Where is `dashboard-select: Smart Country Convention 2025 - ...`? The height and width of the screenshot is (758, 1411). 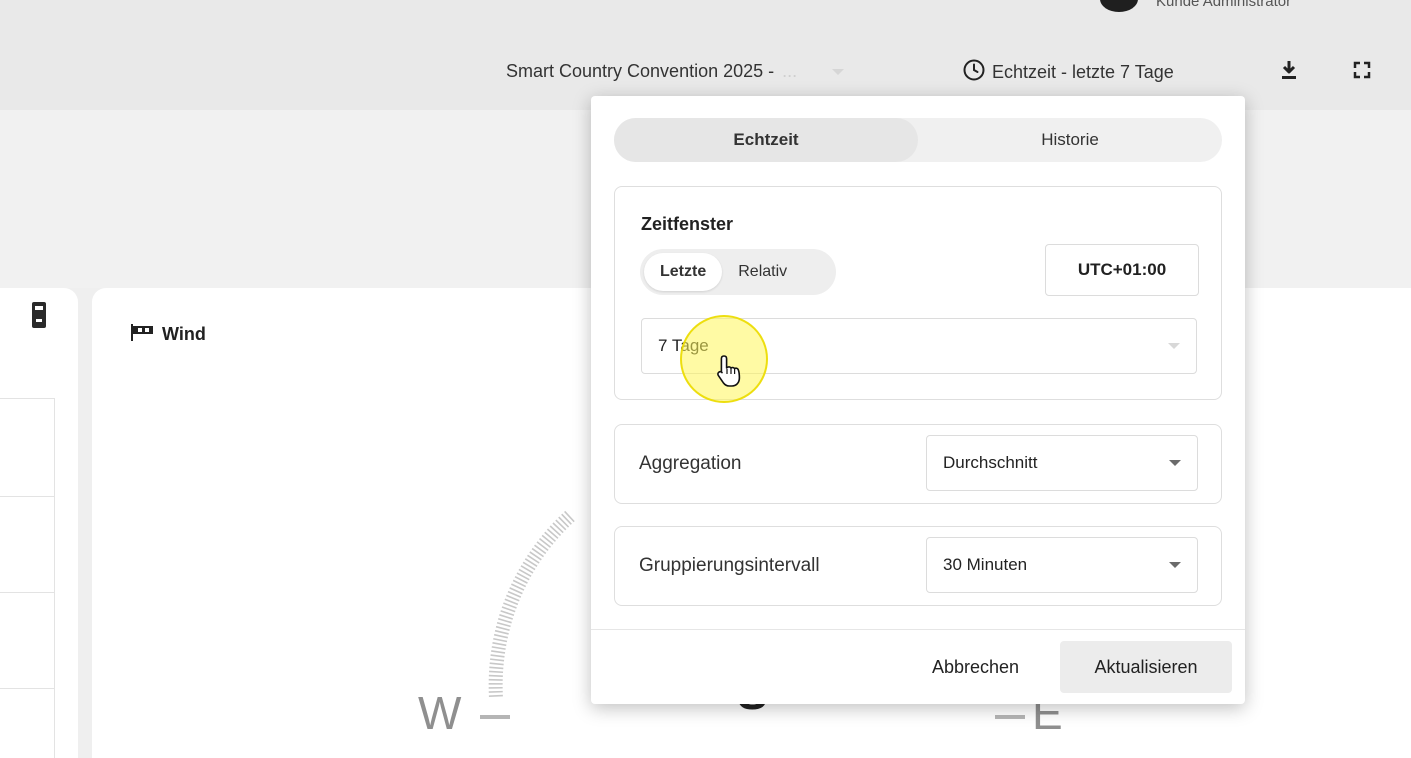 dashboard-select: Smart Country Convention 2025 - ... is located at coordinates (675, 71).